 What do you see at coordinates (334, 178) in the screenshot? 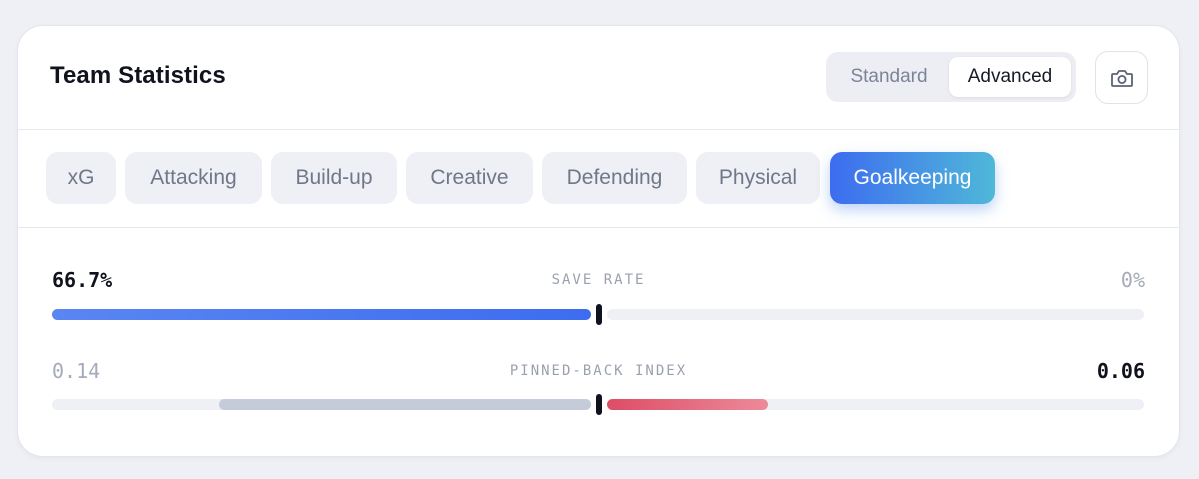
I see `tab-build-up: Build-up` at bounding box center [334, 178].